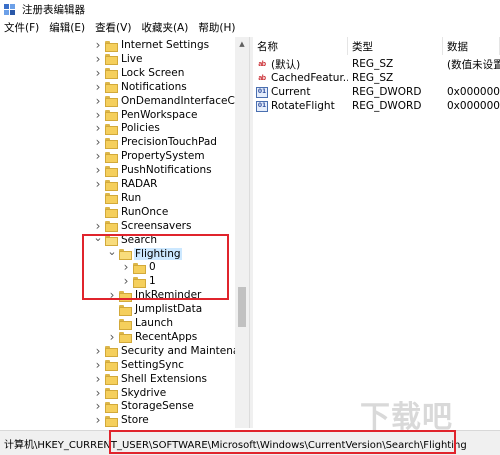 This screenshot has width=500, height=455. Describe the element at coordinates (127, 128) in the screenshot. I see `tree-item: › Policies` at that location.